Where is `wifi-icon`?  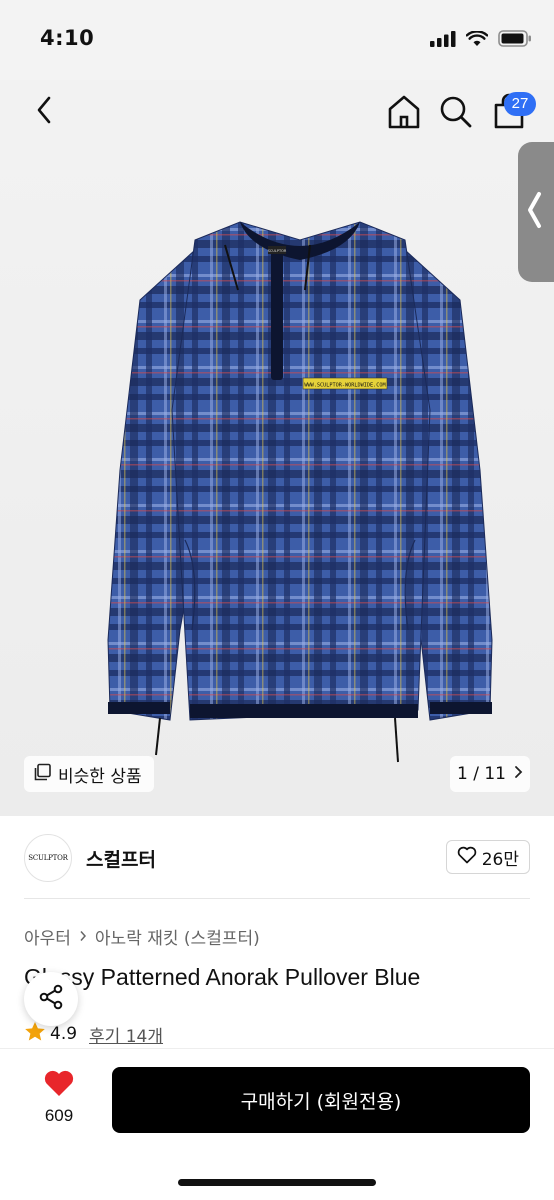
wifi-icon is located at coordinates (477, 40).